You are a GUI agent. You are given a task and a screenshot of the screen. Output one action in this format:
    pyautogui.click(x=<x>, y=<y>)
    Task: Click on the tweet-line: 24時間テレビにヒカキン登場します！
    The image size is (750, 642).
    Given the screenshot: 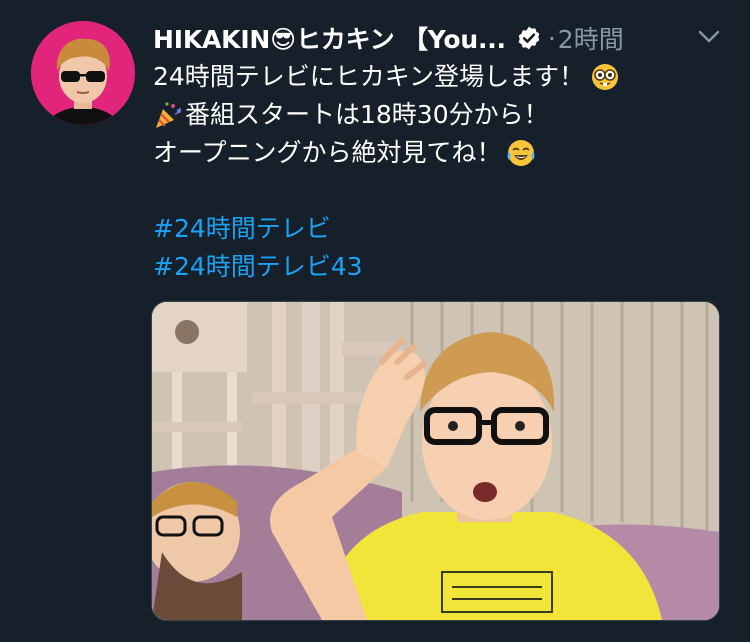 What is the action you would take?
    pyautogui.click(x=443, y=77)
    